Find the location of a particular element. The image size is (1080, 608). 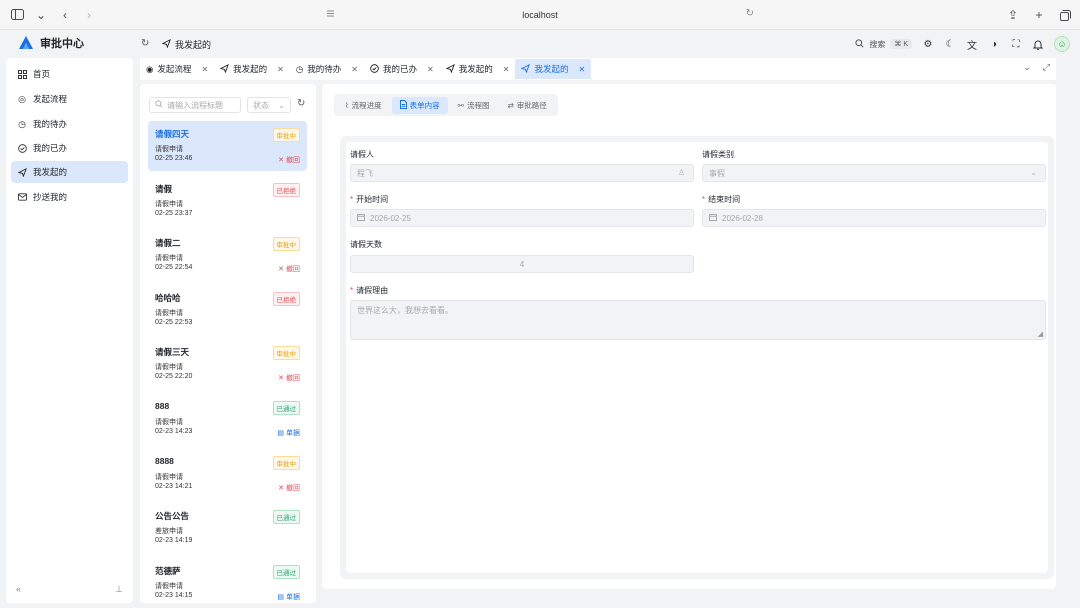

tab-start-flow: ◉ 发起流程 ✕ is located at coordinates (177, 69).